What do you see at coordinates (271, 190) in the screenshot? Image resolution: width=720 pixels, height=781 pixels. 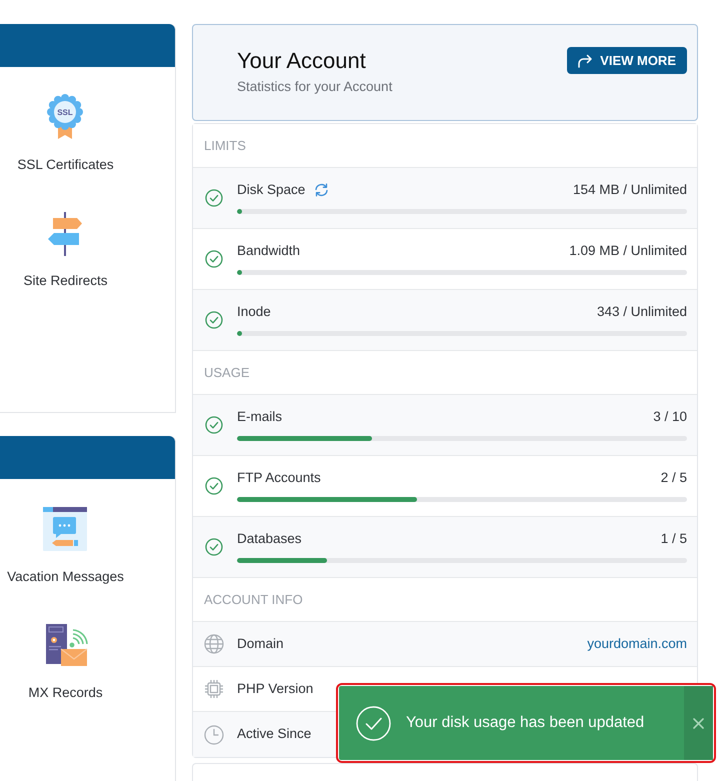 I see `stat-label: Disk Space` at bounding box center [271, 190].